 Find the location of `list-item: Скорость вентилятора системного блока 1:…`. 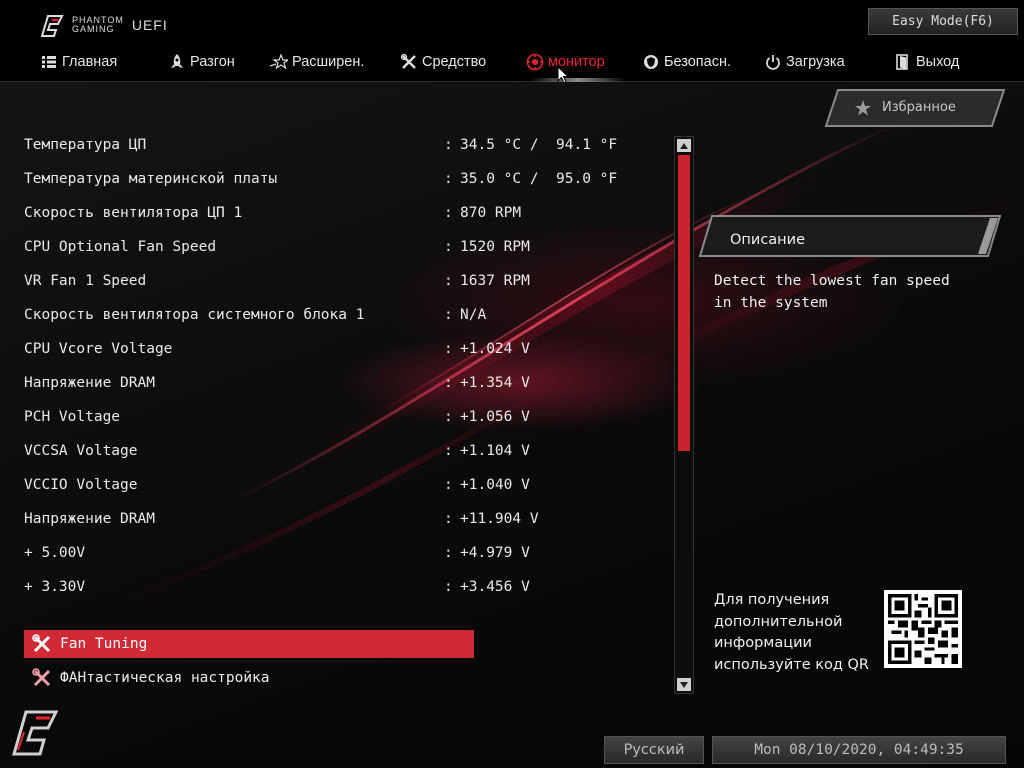

list-item: Скорость вентилятора системного блока 1:… is located at coordinates (344, 315).